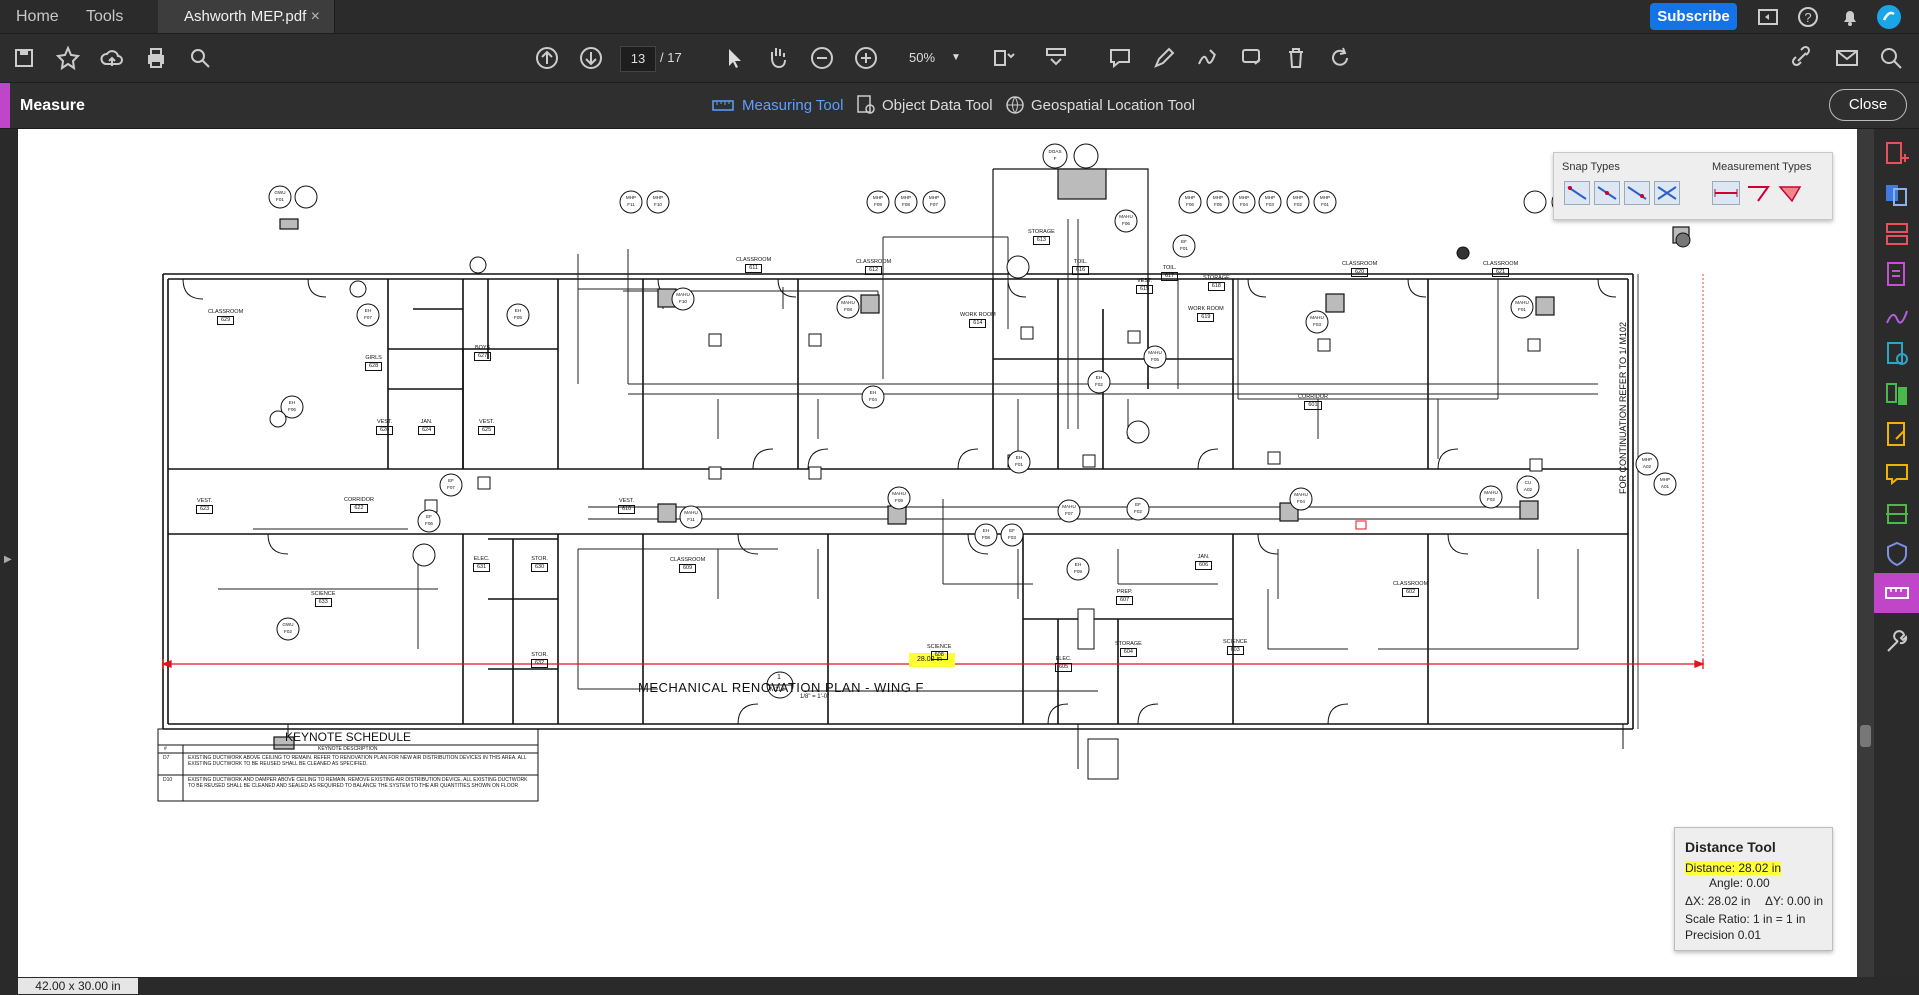  Describe the element at coordinates (873, 396) in the screenshot. I see `equipment-tag: EH F04` at that location.